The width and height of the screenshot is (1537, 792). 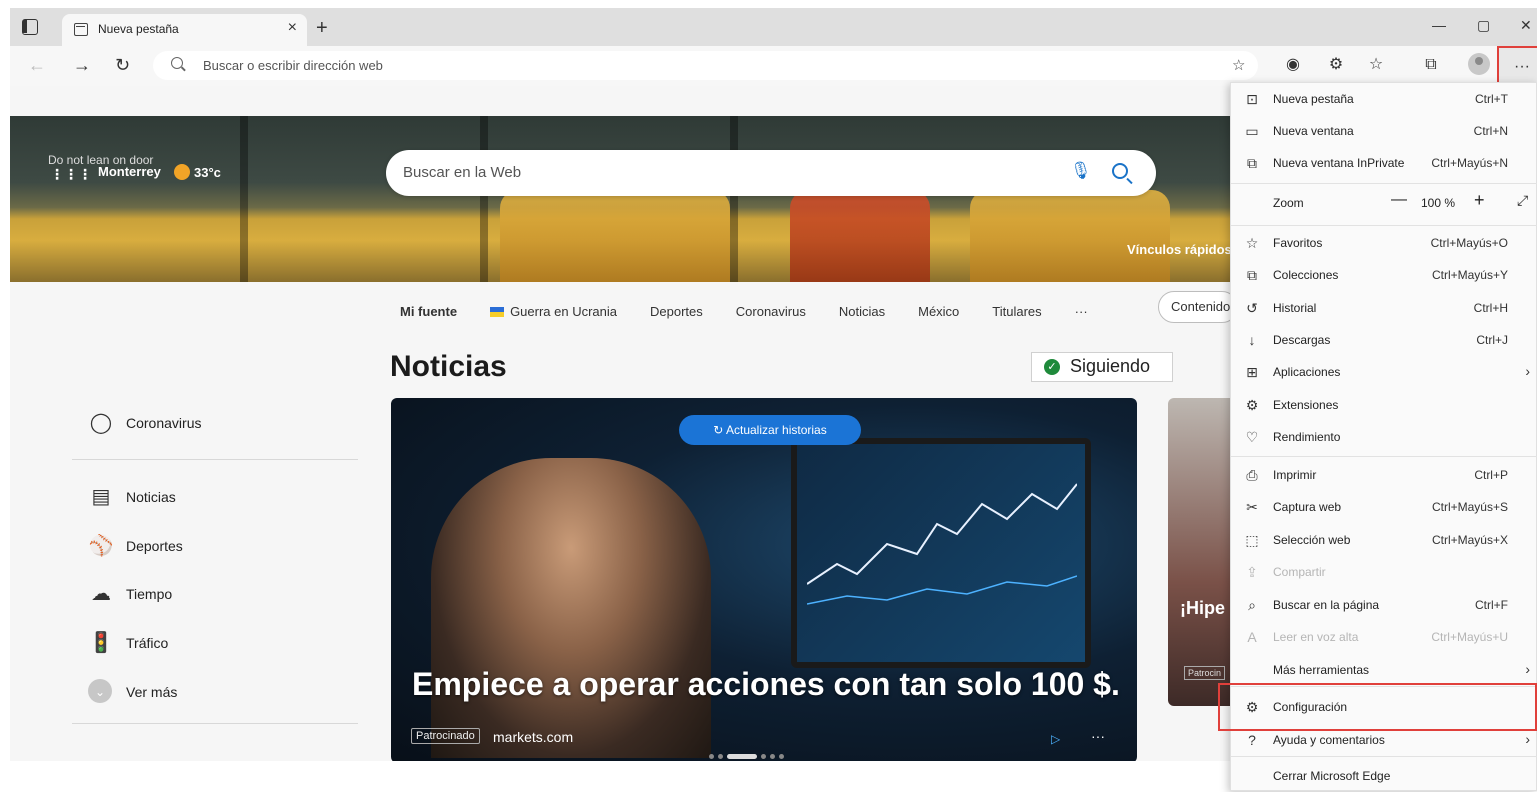 What do you see at coordinates (1384, 776) in the screenshot?
I see `menu-close-edge: Cerrar Microsoft Edge` at bounding box center [1384, 776].